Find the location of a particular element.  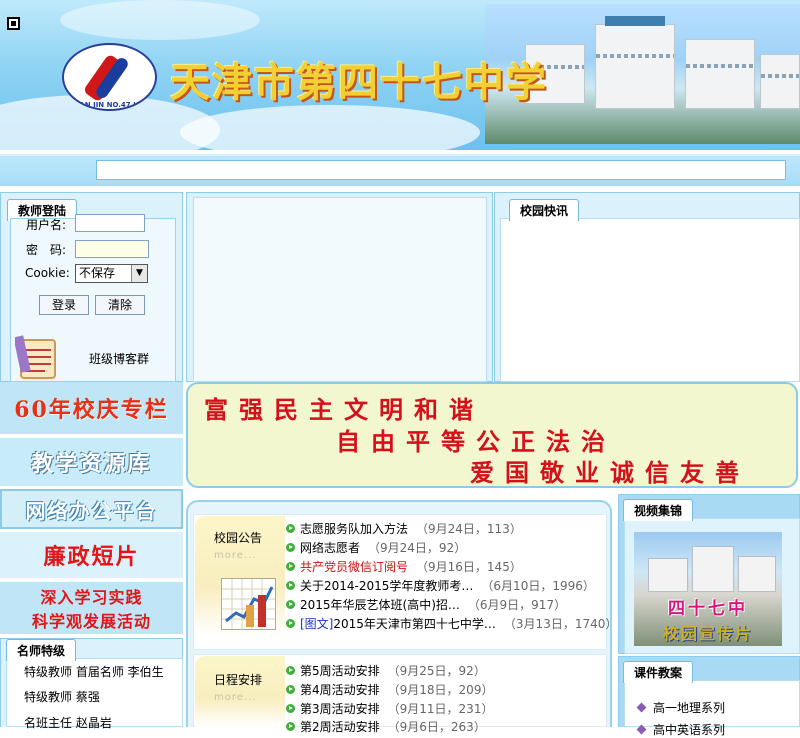

courseware-item: 高中英语系列 is located at coordinates (680, 729).